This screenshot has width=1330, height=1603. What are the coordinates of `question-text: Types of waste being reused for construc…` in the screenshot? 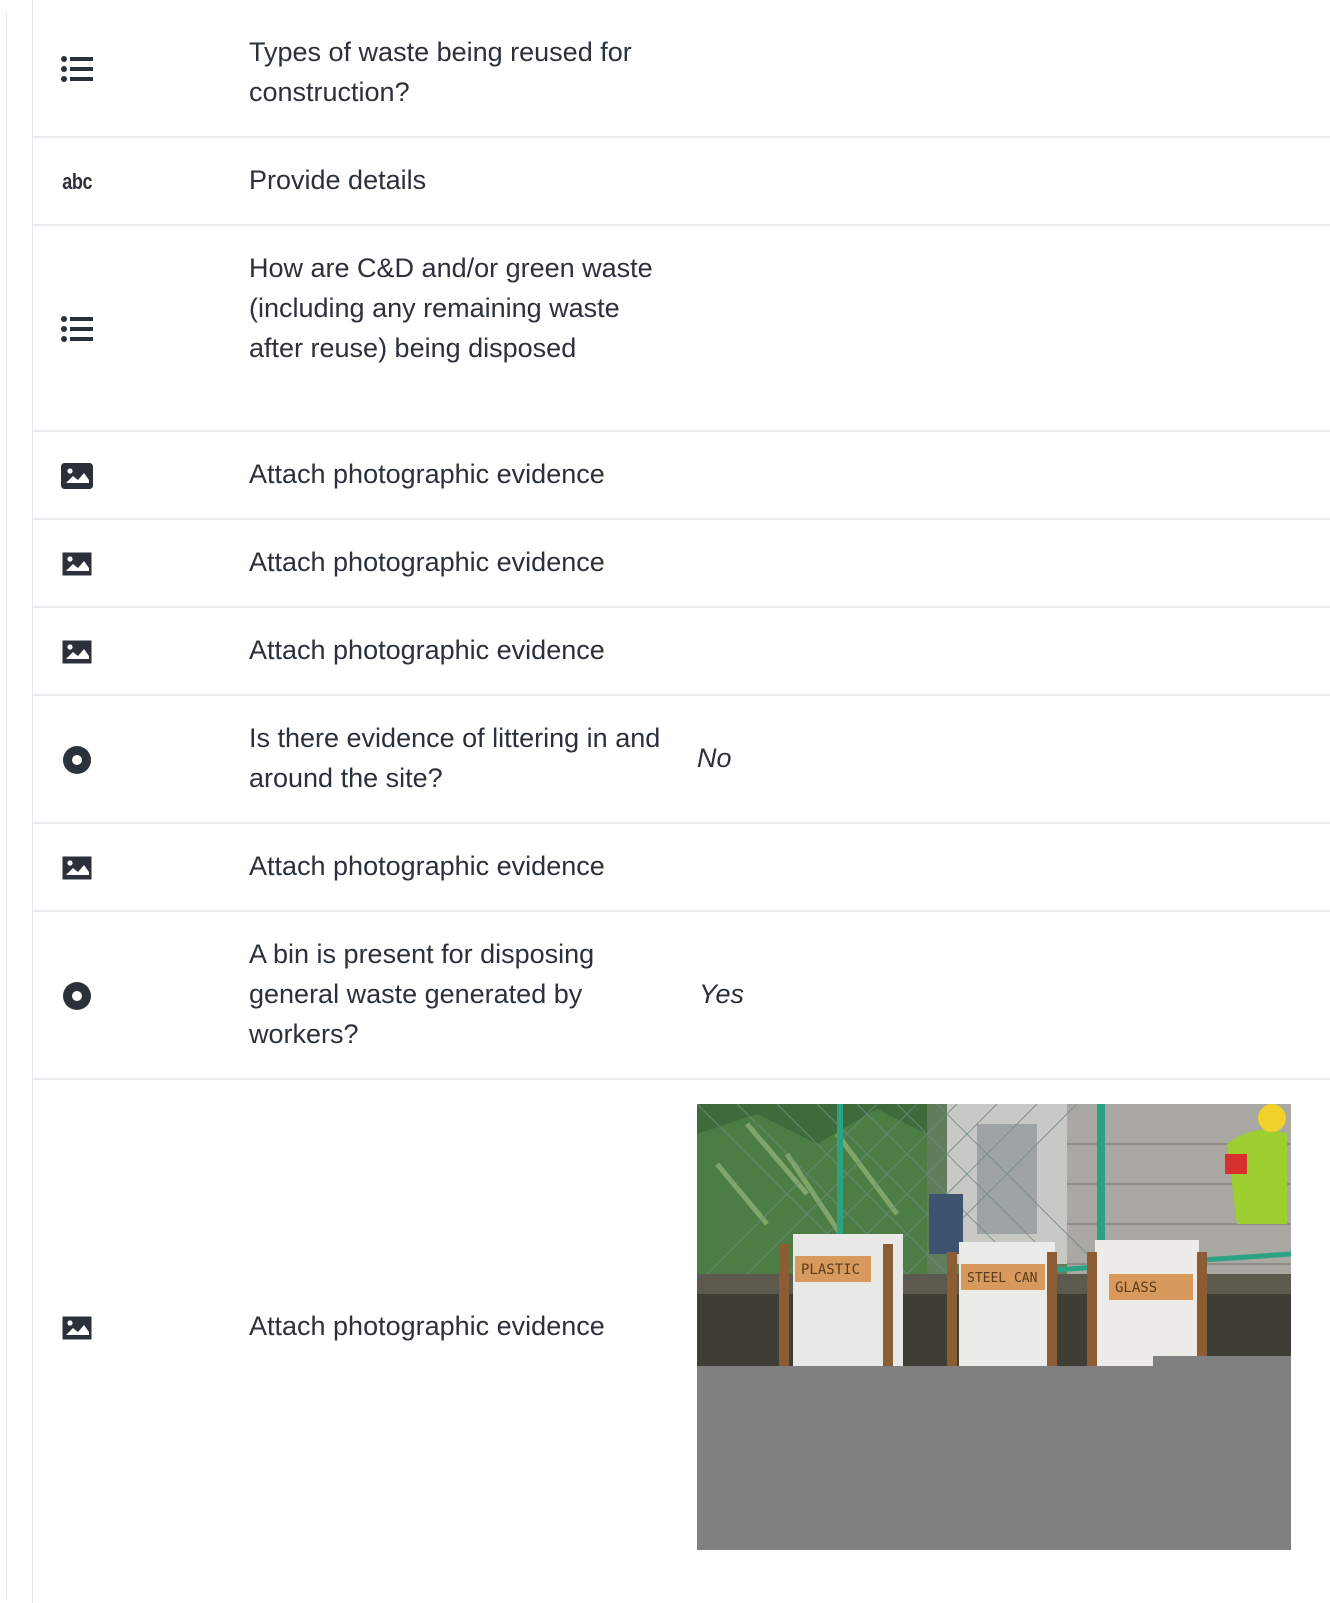 It's located at (440, 72).